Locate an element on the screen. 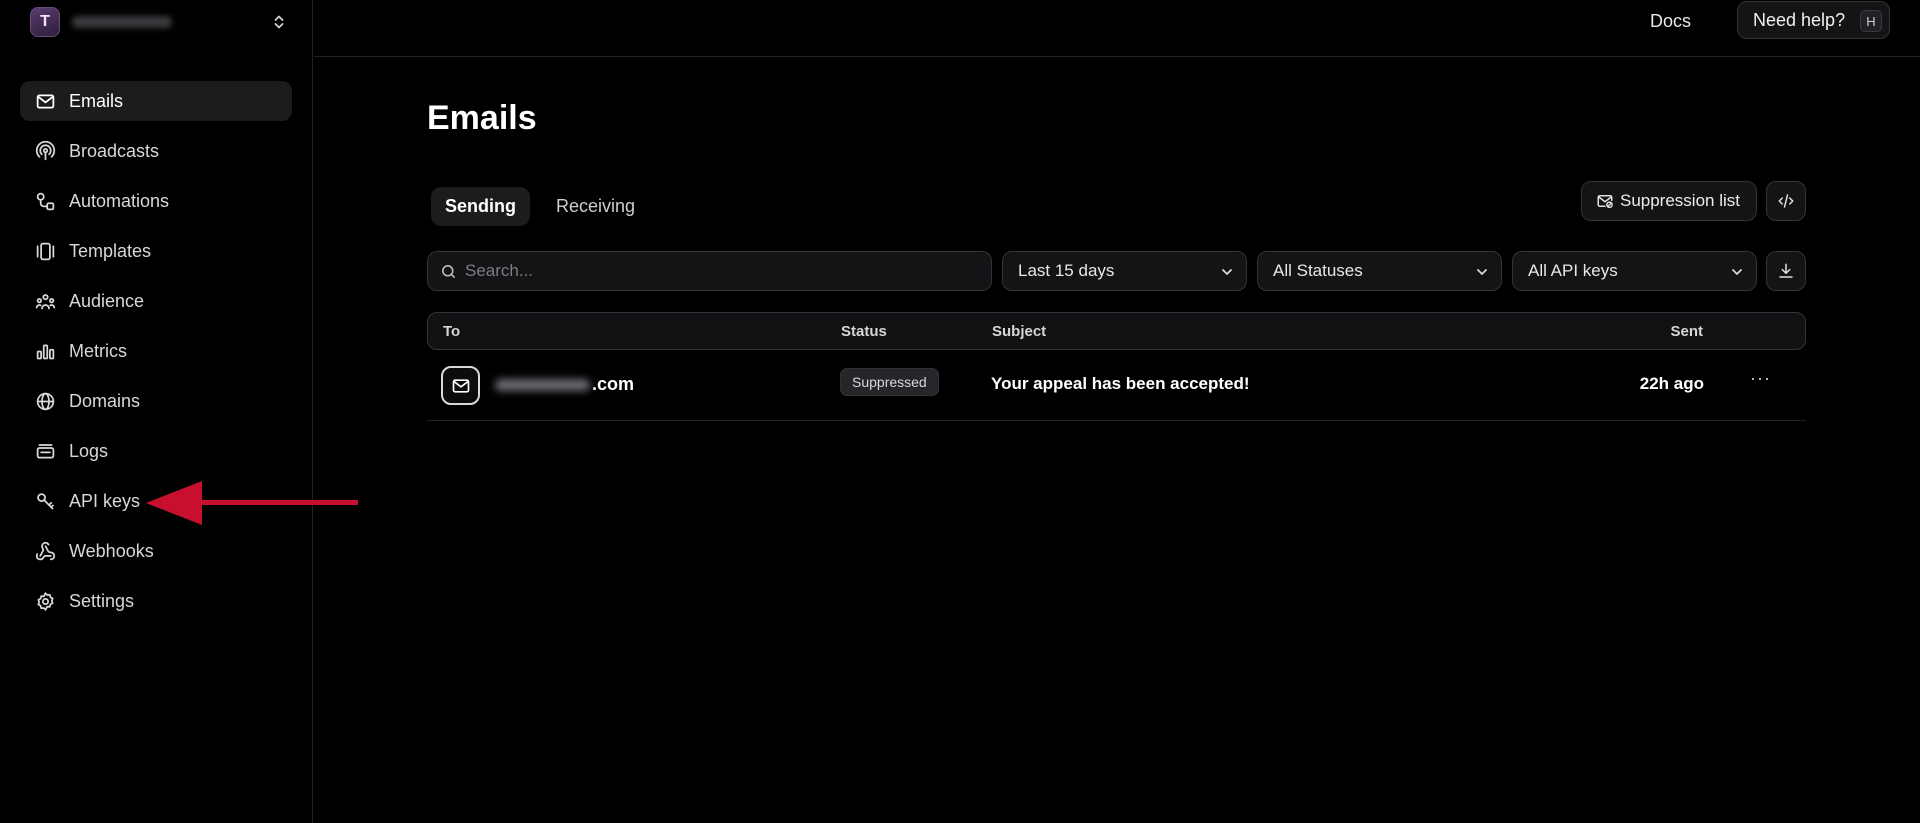 The image size is (1920, 823). recipient-redacted is located at coordinates (542, 384).